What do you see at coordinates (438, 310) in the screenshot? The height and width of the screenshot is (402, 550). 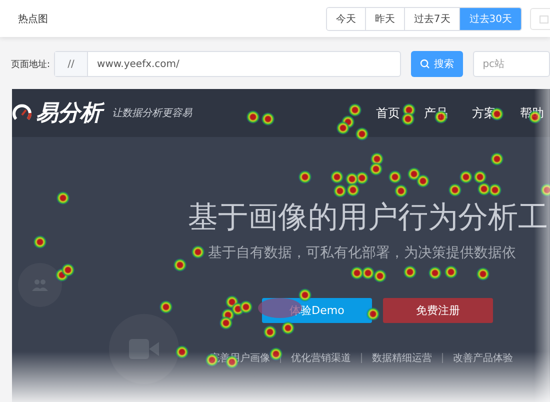 I see `hero-button: 免费注册` at bounding box center [438, 310].